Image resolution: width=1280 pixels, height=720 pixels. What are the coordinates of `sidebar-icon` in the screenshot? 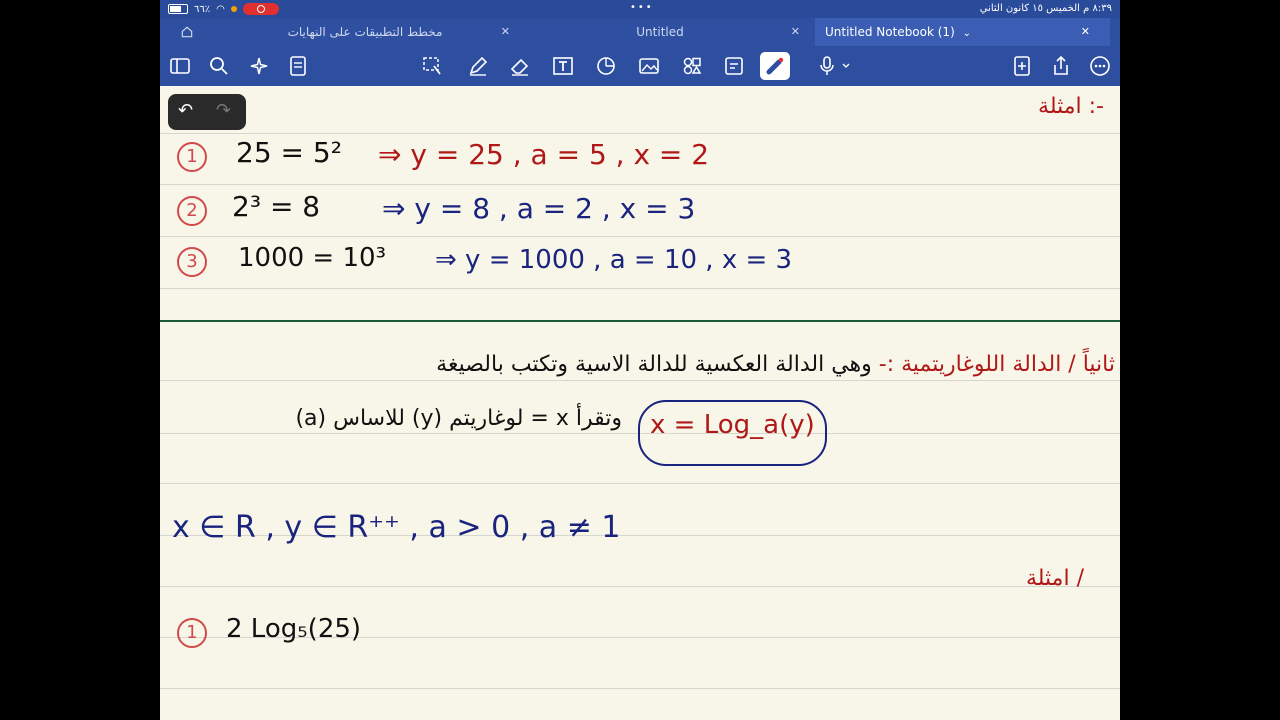 It's located at (180, 66).